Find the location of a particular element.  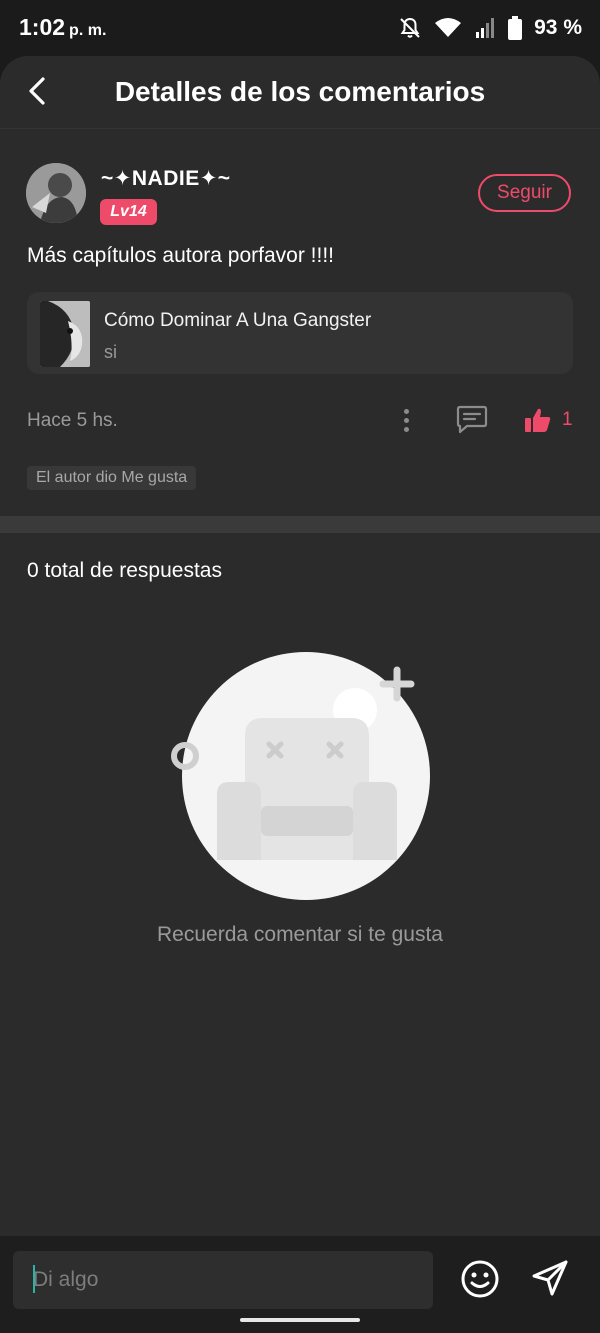

avatar is located at coordinates (56, 193).